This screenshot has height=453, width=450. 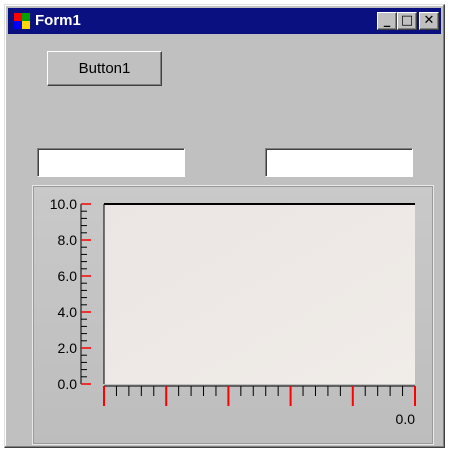 I want to click on x-end-label: 0.0, so click(x=406, y=419).